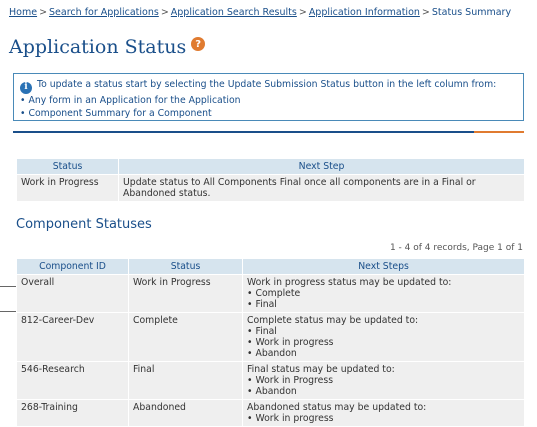 The height and width of the screenshot is (427, 537). Describe the element at coordinates (98, 47) in the screenshot. I see `page-title: Application Status` at that location.